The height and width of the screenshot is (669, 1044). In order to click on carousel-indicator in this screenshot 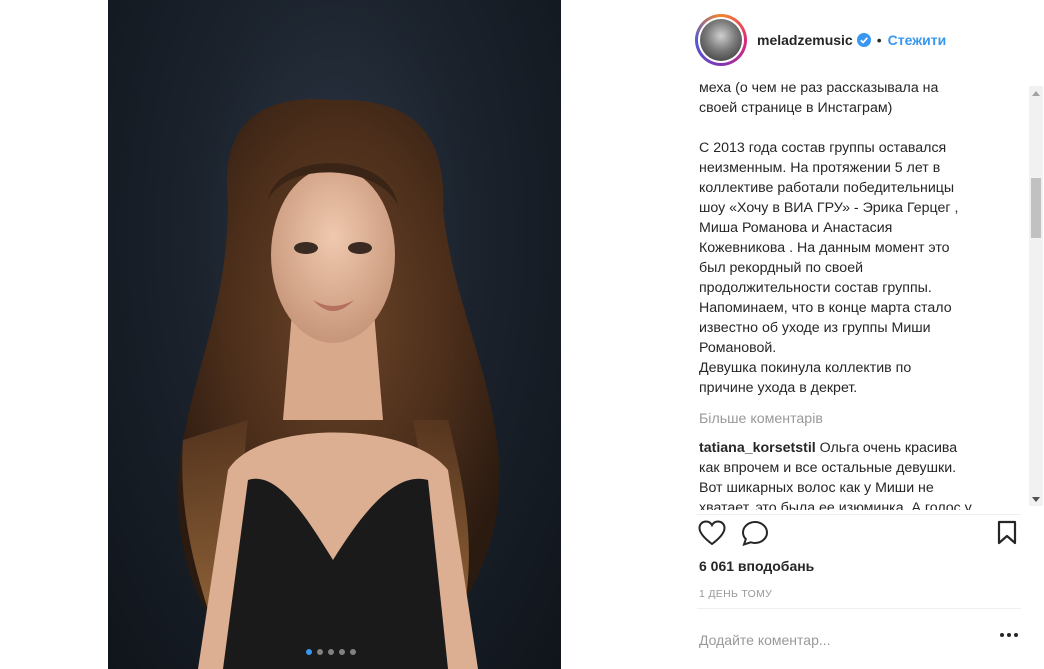, I will do `click(331, 652)`.